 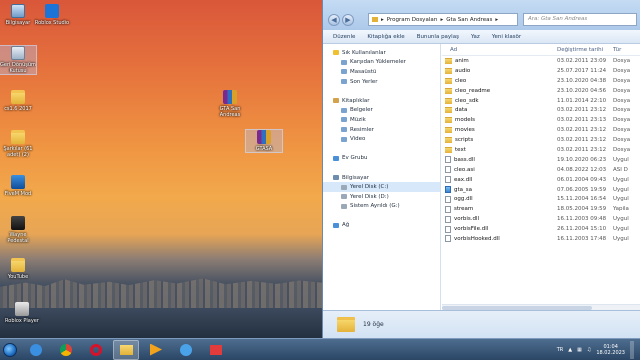 I want to click on desktop-icon-wayne-pedestal: Wayne Pedestal, so click(x=18, y=230).